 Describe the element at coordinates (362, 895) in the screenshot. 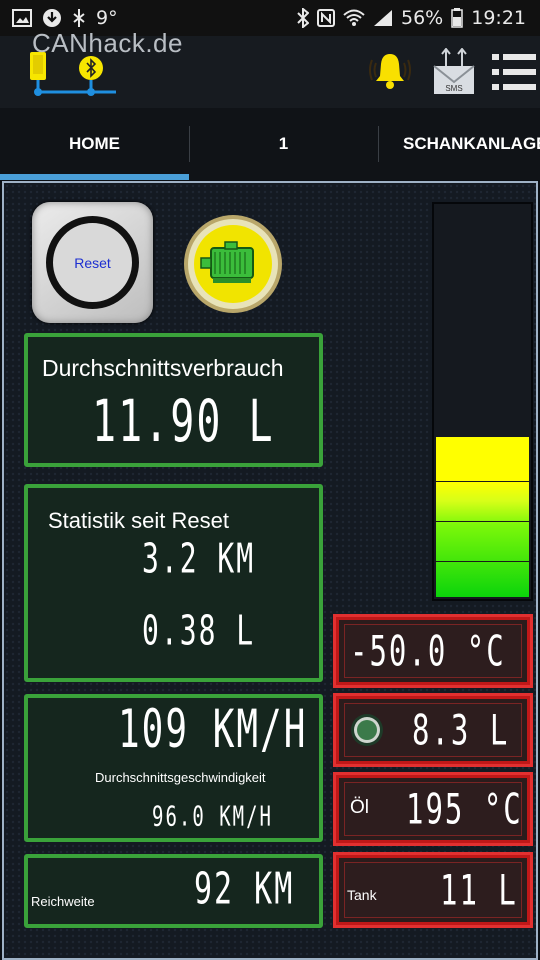

I see `tank-label: Tank` at that location.